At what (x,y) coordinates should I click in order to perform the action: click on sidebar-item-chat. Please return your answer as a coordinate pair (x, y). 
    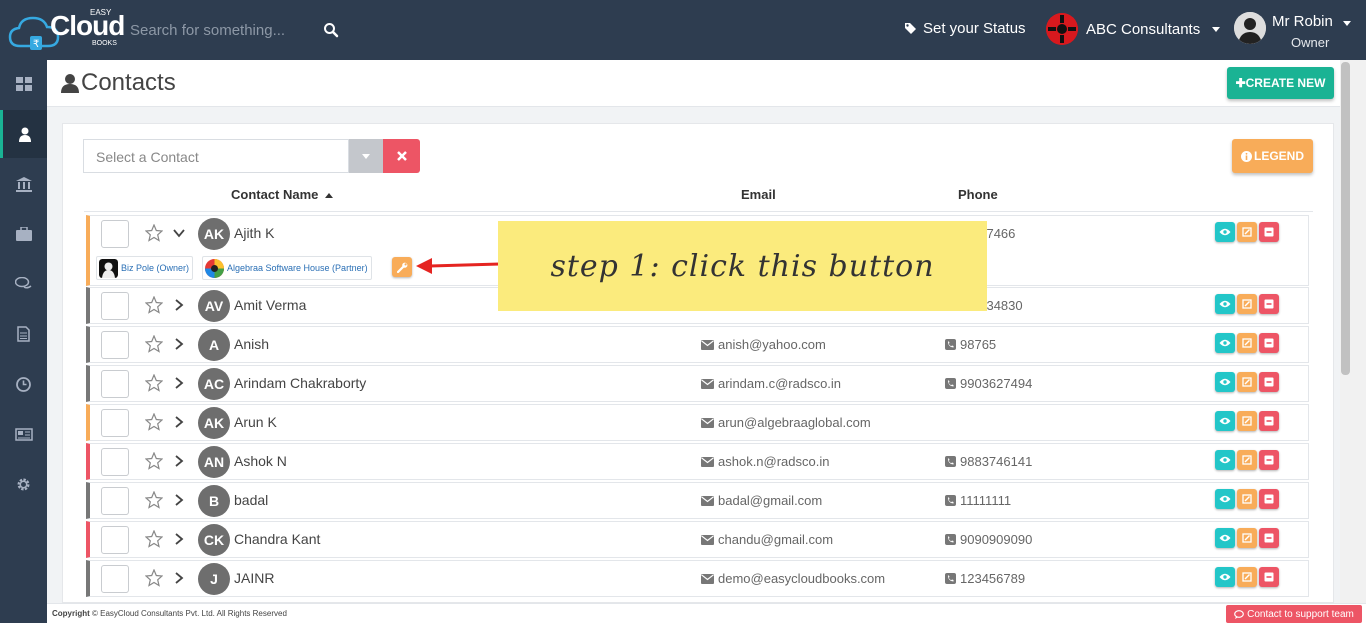
    Looking at the image, I should click on (23, 284).